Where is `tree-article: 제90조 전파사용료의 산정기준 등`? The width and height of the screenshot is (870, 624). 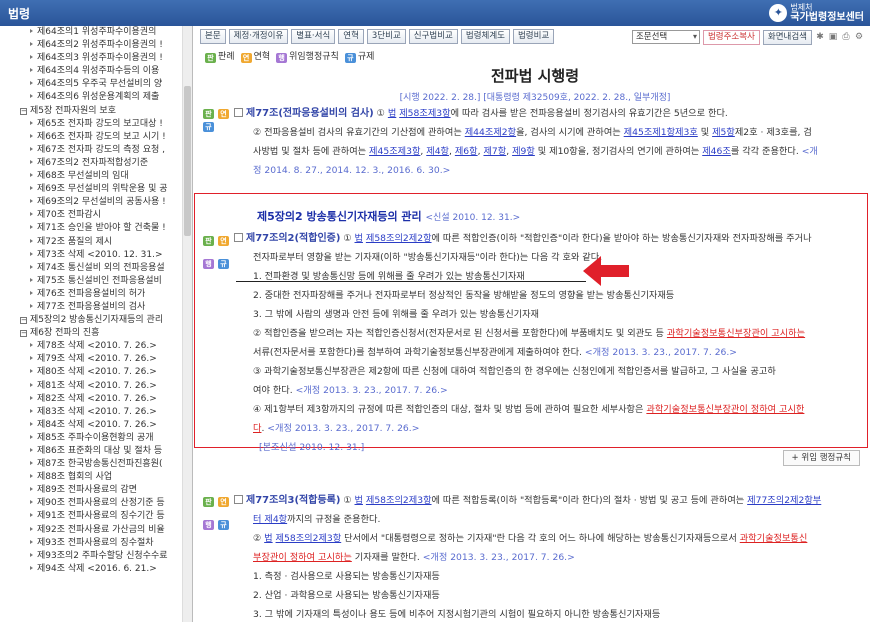 tree-article: 제90조 전파사용료의 산정기준 등 is located at coordinates (96, 503).